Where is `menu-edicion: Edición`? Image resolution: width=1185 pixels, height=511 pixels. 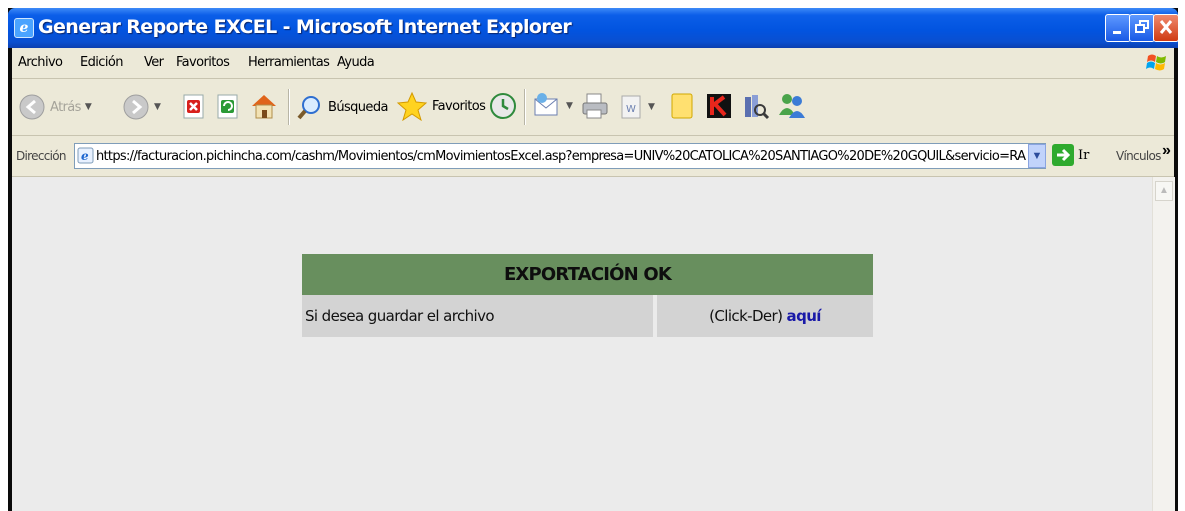
menu-edicion: Edición is located at coordinates (101, 62).